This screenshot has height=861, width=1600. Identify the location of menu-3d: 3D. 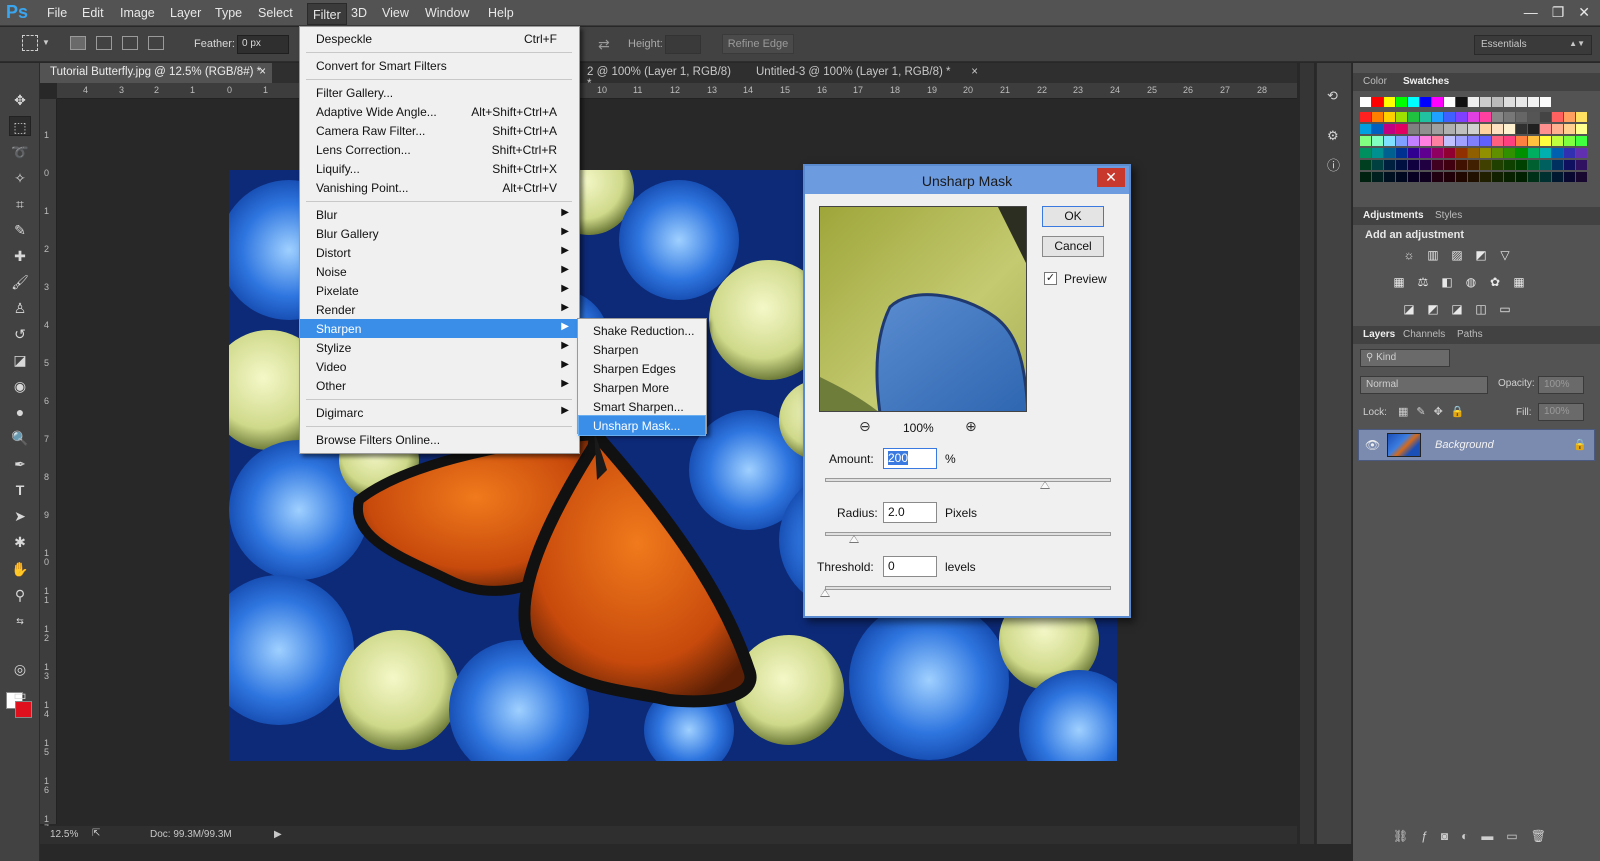
(359, 13).